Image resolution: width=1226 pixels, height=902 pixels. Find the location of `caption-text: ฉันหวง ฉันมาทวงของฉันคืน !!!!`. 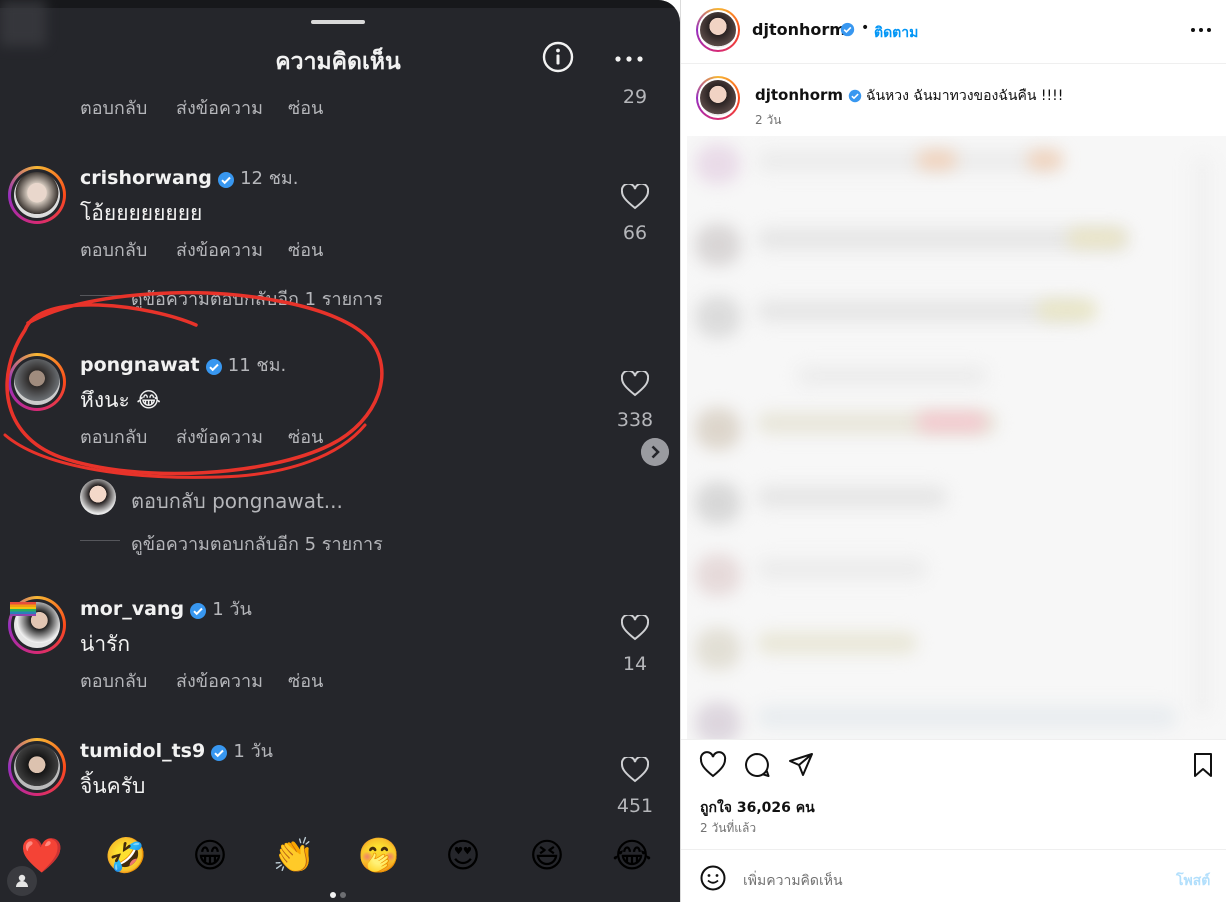

caption-text: ฉันหวง ฉันมาทวงของฉันคืน !!!! is located at coordinates (964, 96).